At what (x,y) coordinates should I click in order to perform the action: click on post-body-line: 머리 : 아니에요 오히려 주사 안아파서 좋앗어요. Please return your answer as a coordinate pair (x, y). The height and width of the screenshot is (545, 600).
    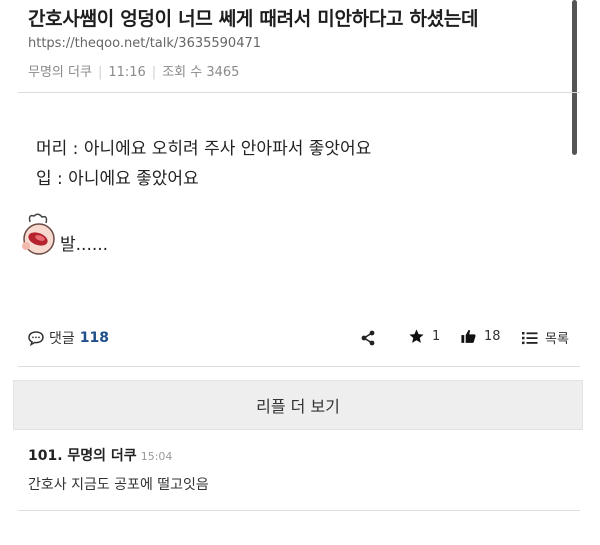
    Looking at the image, I should click on (204, 149).